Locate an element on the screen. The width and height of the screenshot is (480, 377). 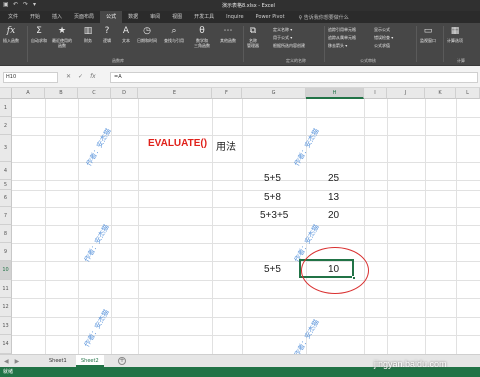
tab-inquire: Inquire is located at coordinates (234, 17).